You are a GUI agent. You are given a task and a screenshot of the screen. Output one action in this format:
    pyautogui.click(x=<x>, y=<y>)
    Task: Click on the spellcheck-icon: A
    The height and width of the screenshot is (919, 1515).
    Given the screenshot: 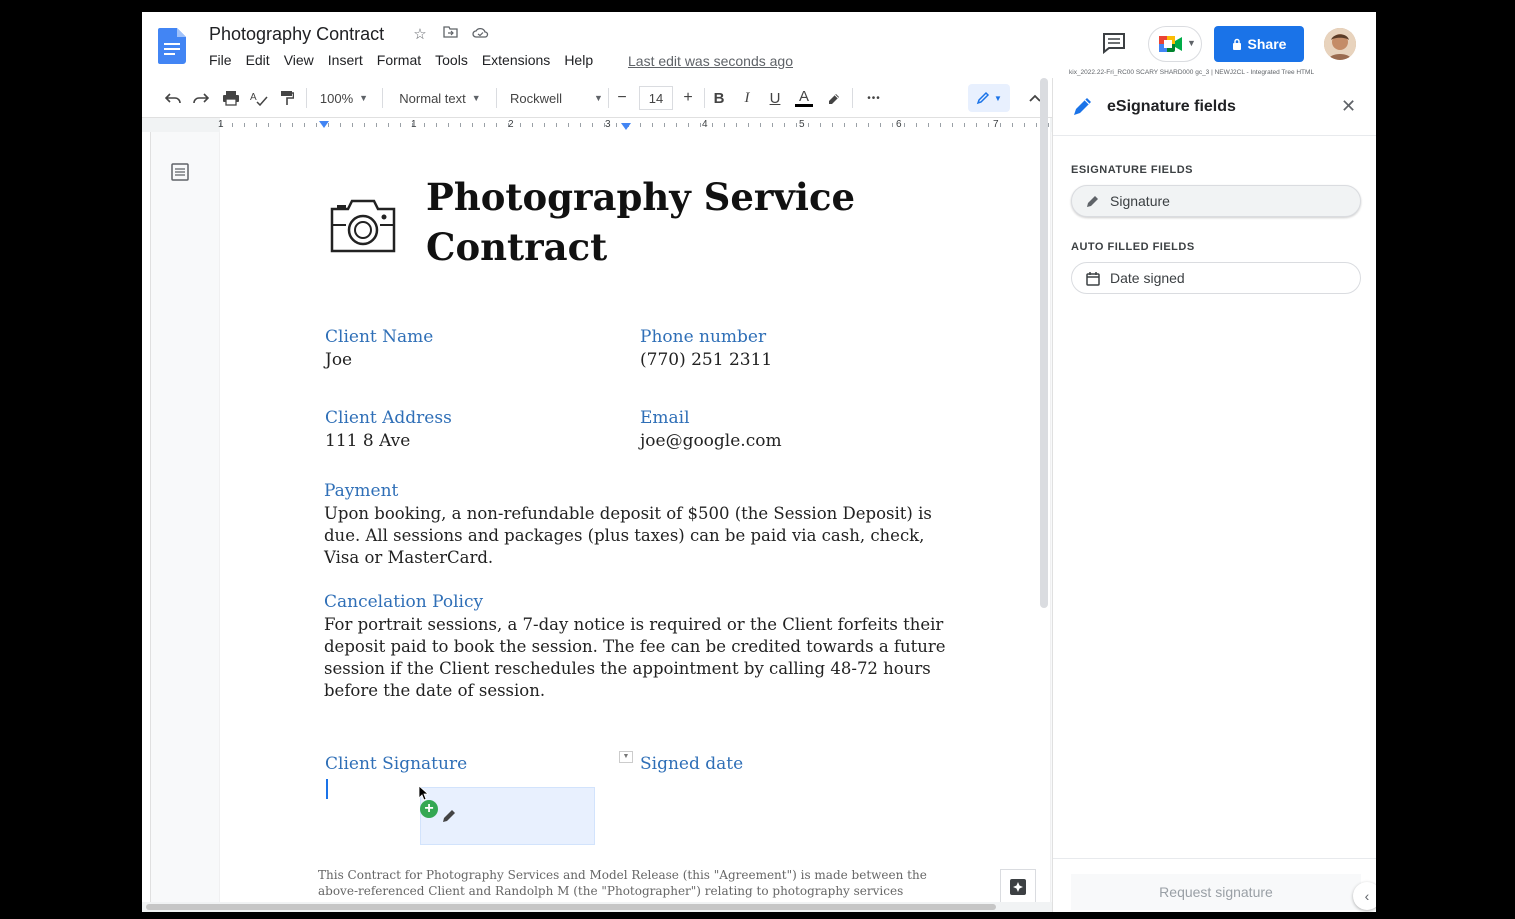 What is the action you would take?
    pyautogui.click(x=259, y=98)
    